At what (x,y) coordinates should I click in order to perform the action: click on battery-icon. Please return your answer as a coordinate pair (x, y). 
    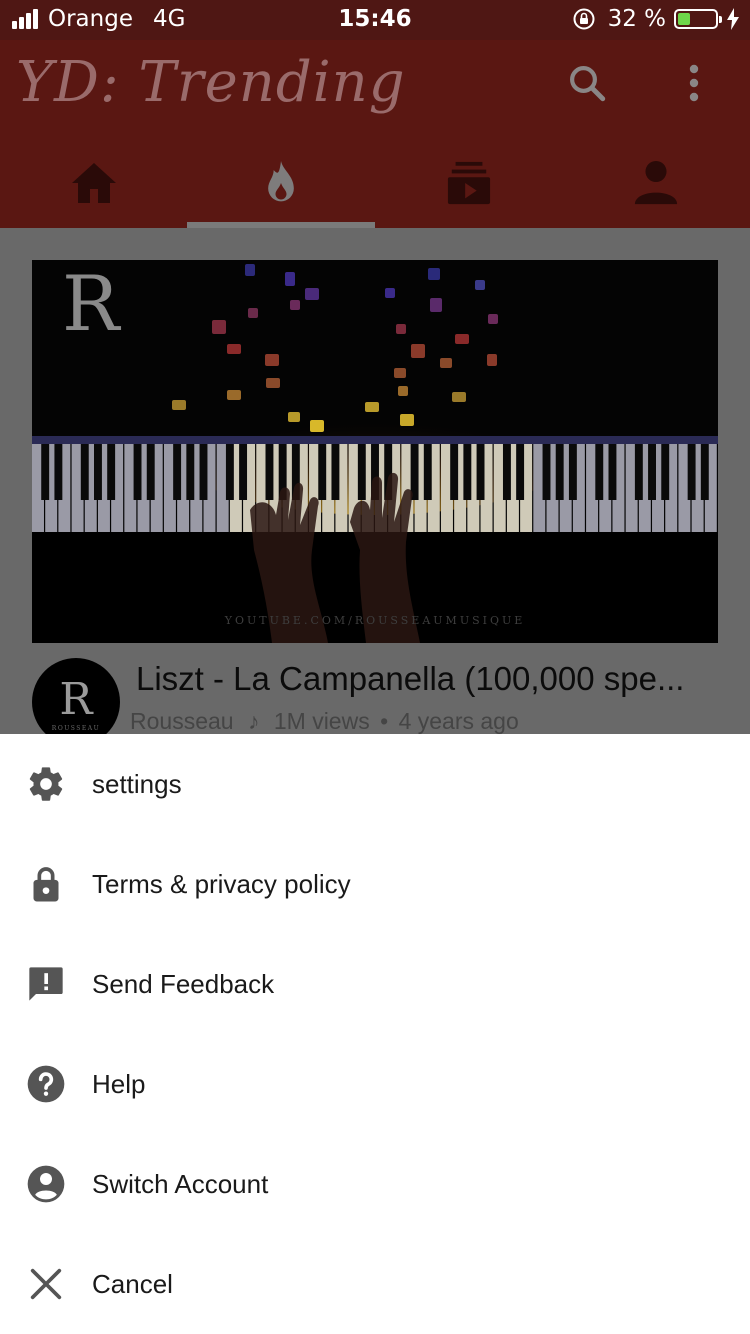
    Looking at the image, I should click on (698, 19).